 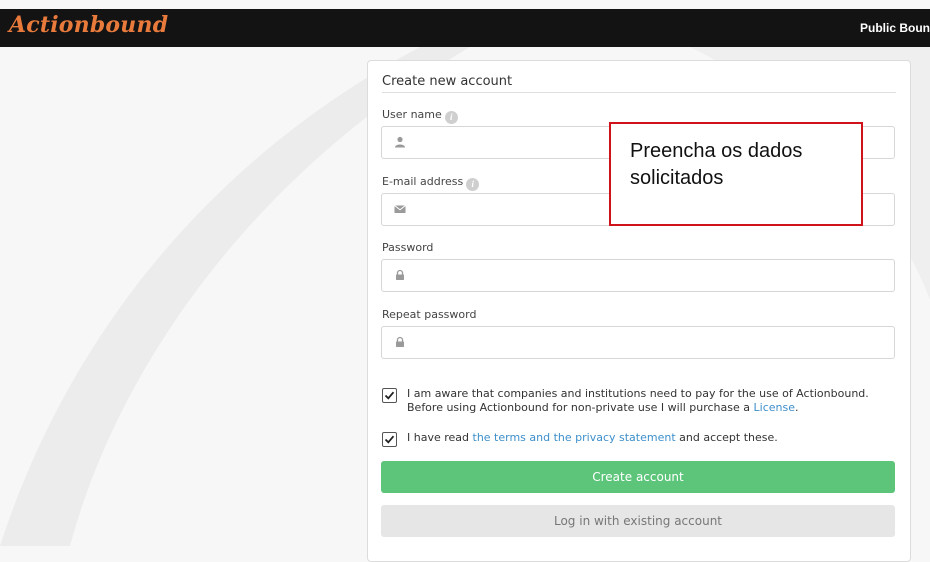 What do you see at coordinates (88, 25) in the screenshot?
I see `actionbound-logo: Actionbound` at bounding box center [88, 25].